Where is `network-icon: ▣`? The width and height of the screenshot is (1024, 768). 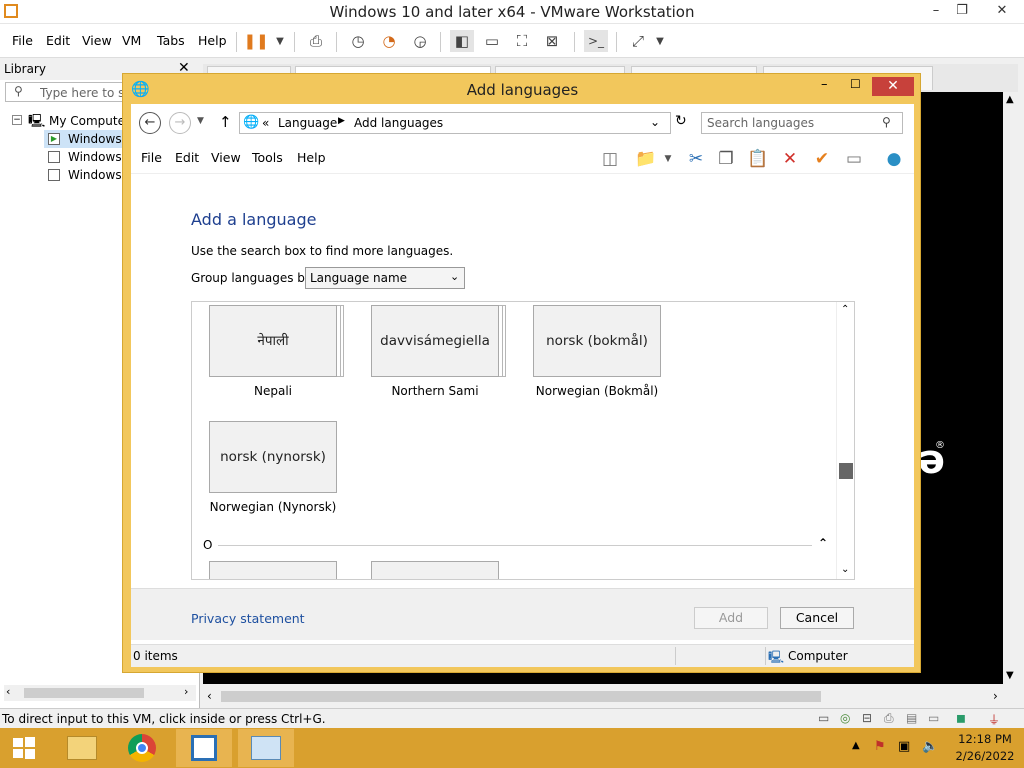 network-icon: ▣ is located at coordinates (904, 746).